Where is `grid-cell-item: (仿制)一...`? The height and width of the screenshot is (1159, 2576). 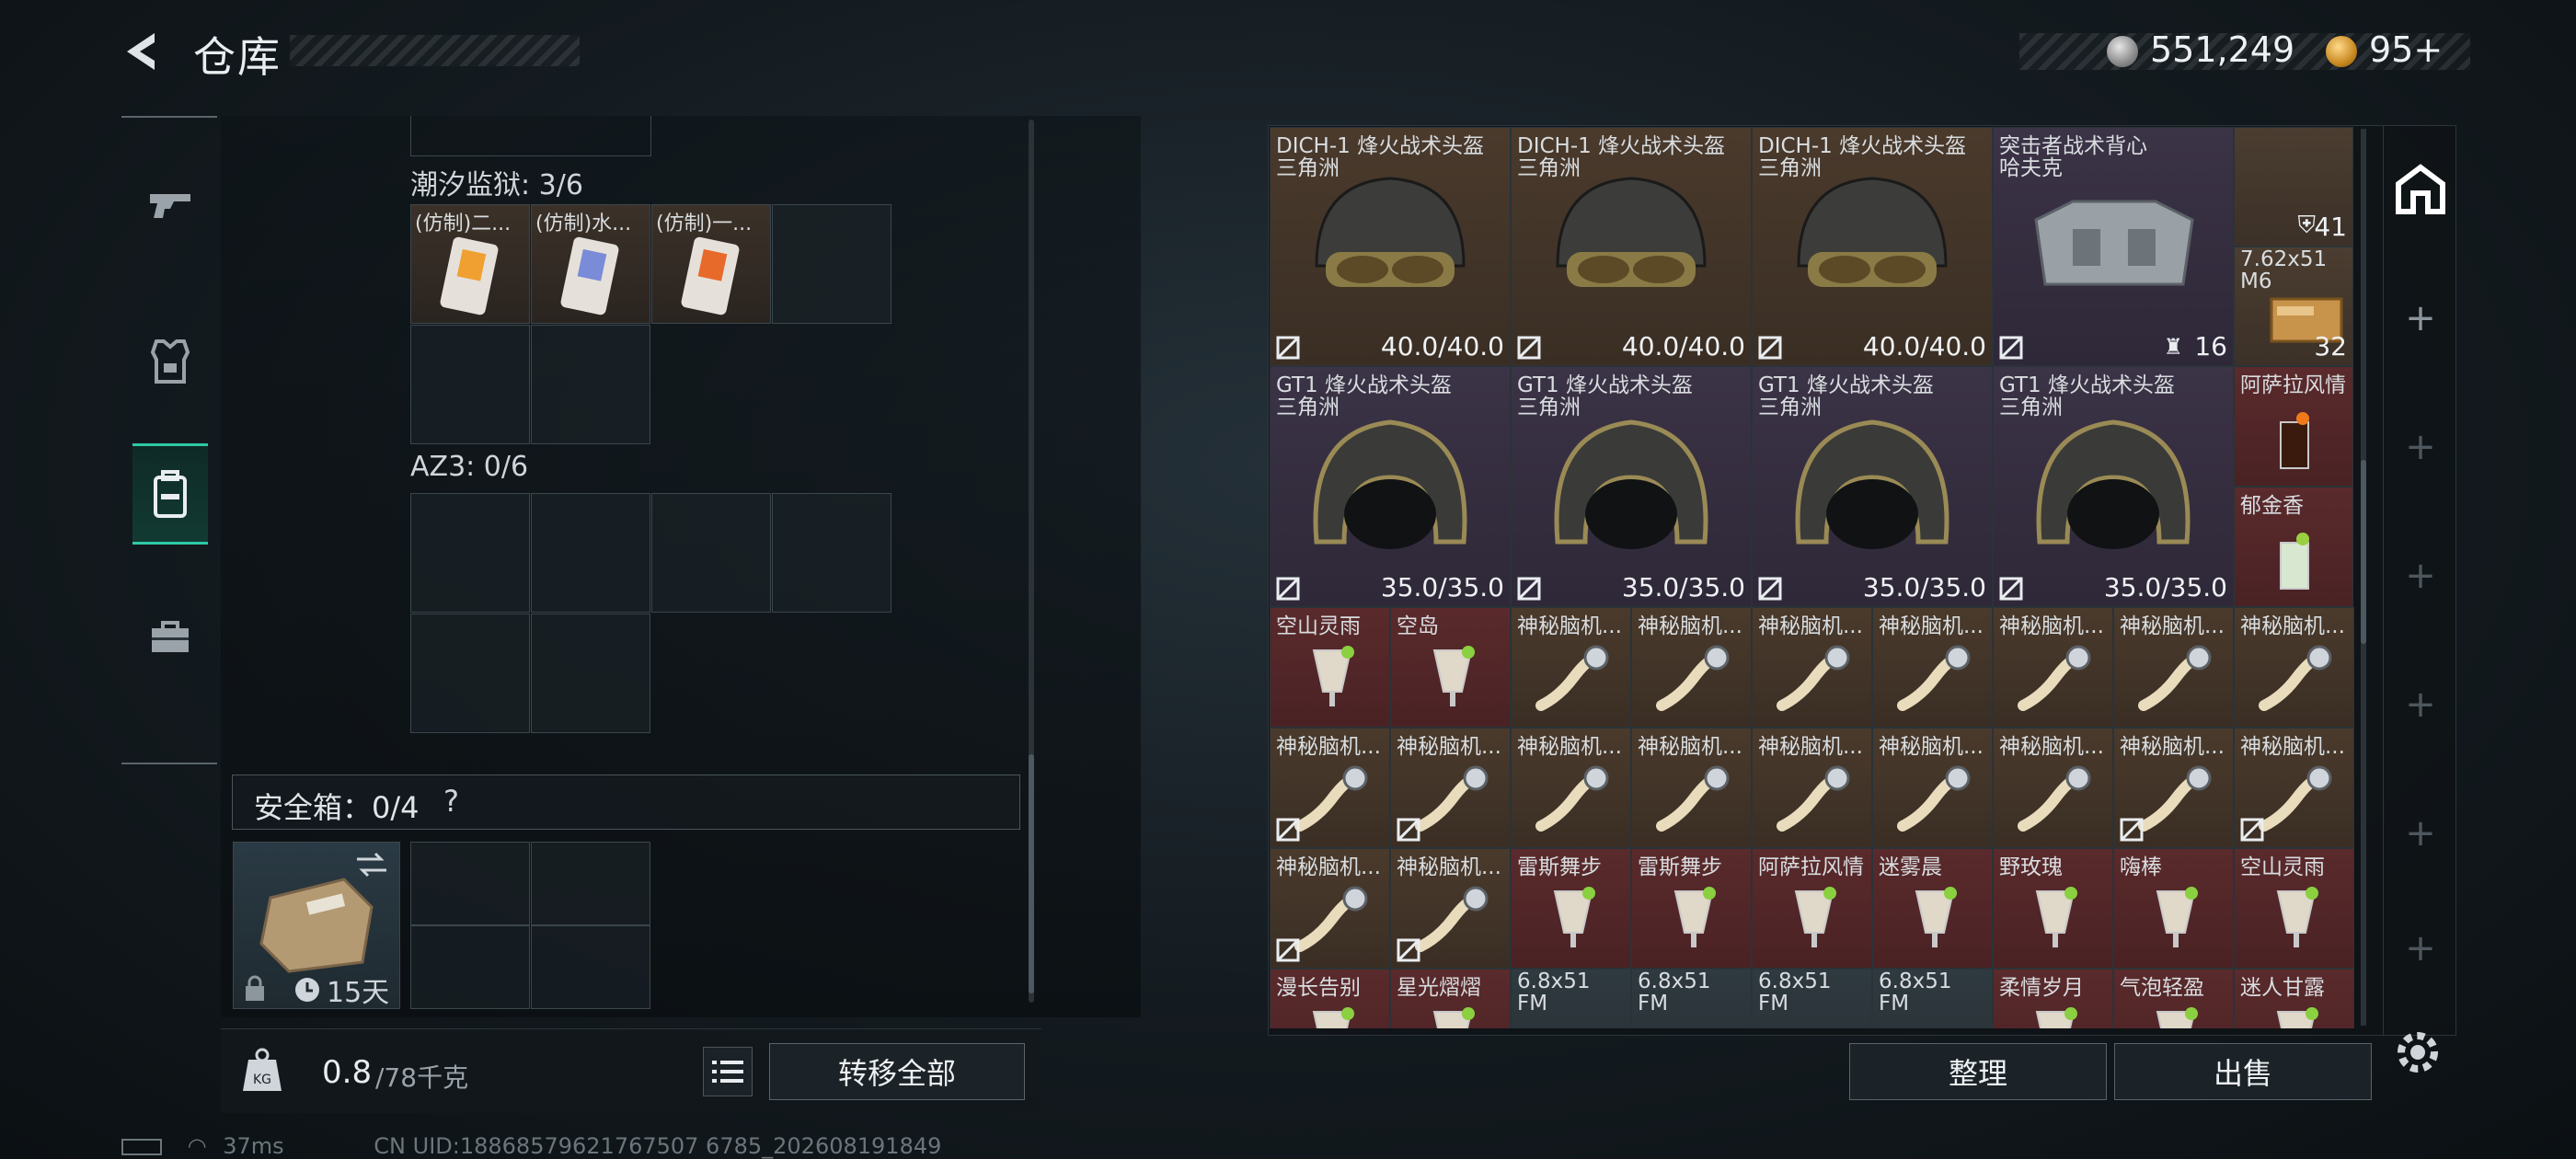 grid-cell-item: (仿制)一... is located at coordinates (711, 264).